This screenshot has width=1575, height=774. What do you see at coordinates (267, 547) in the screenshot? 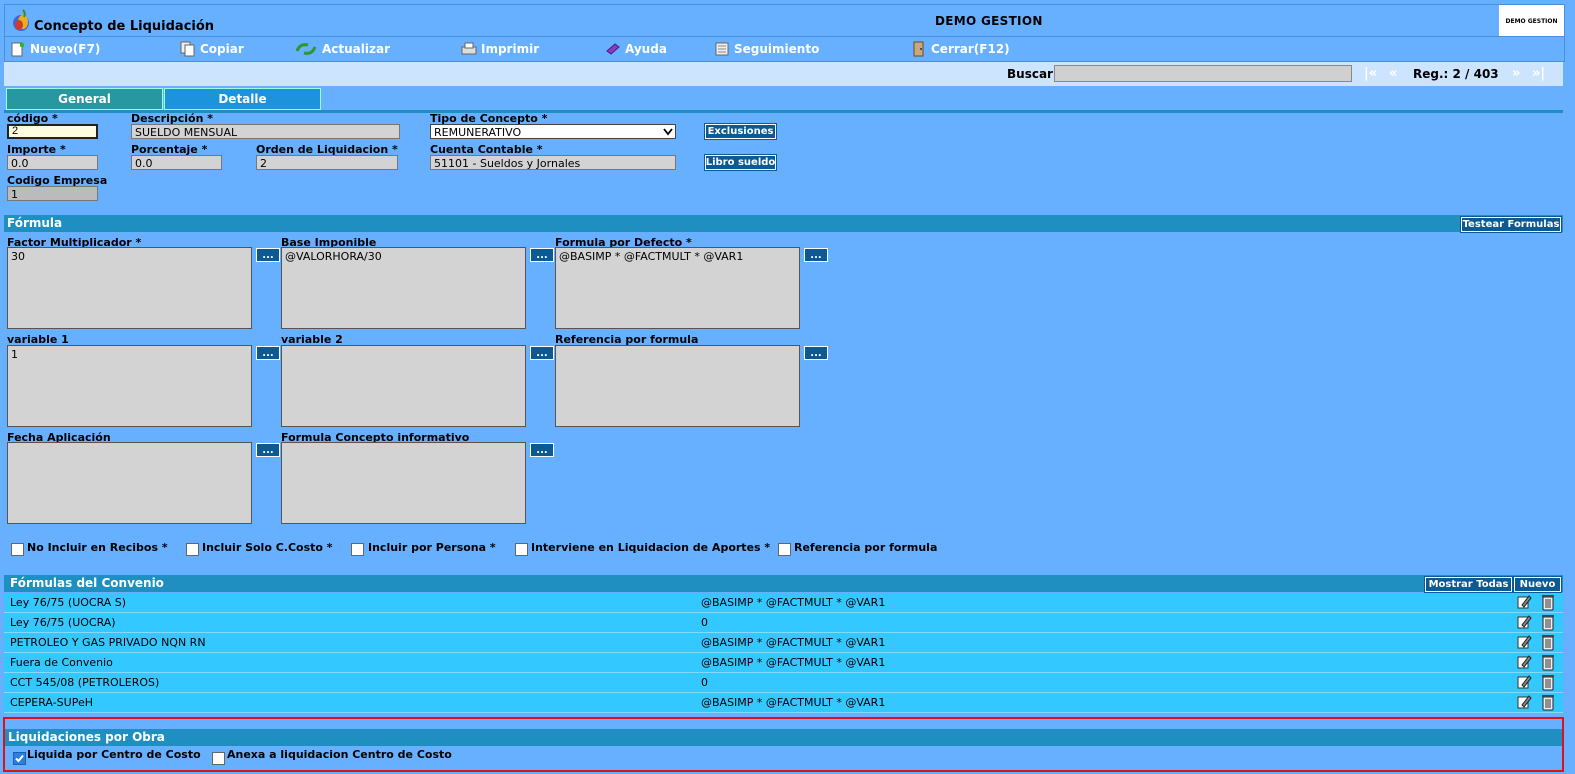
I see `incluir-solo-ccosto-label: Incluir Solo C.Costo *` at bounding box center [267, 547].